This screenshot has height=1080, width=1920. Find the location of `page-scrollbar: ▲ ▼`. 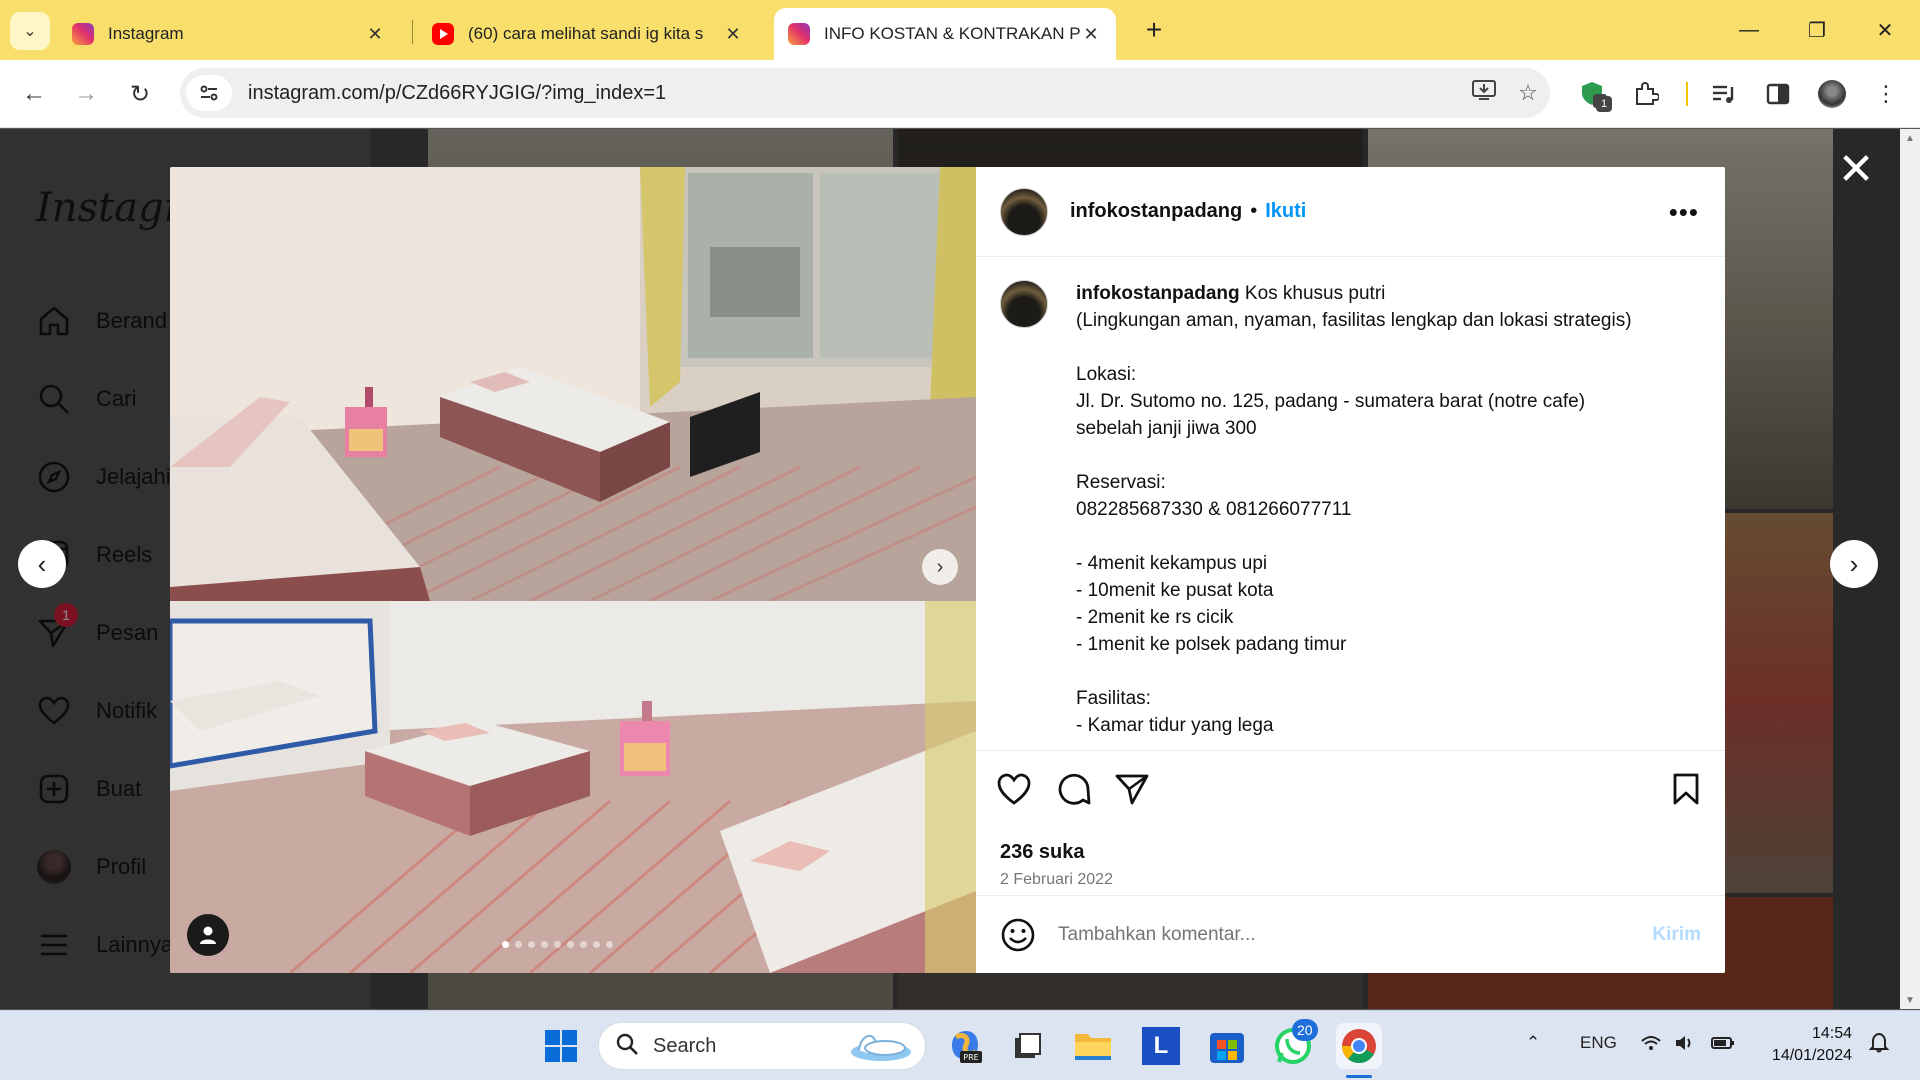

page-scrollbar: ▲ ▼ is located at coordinates (1910, 569).